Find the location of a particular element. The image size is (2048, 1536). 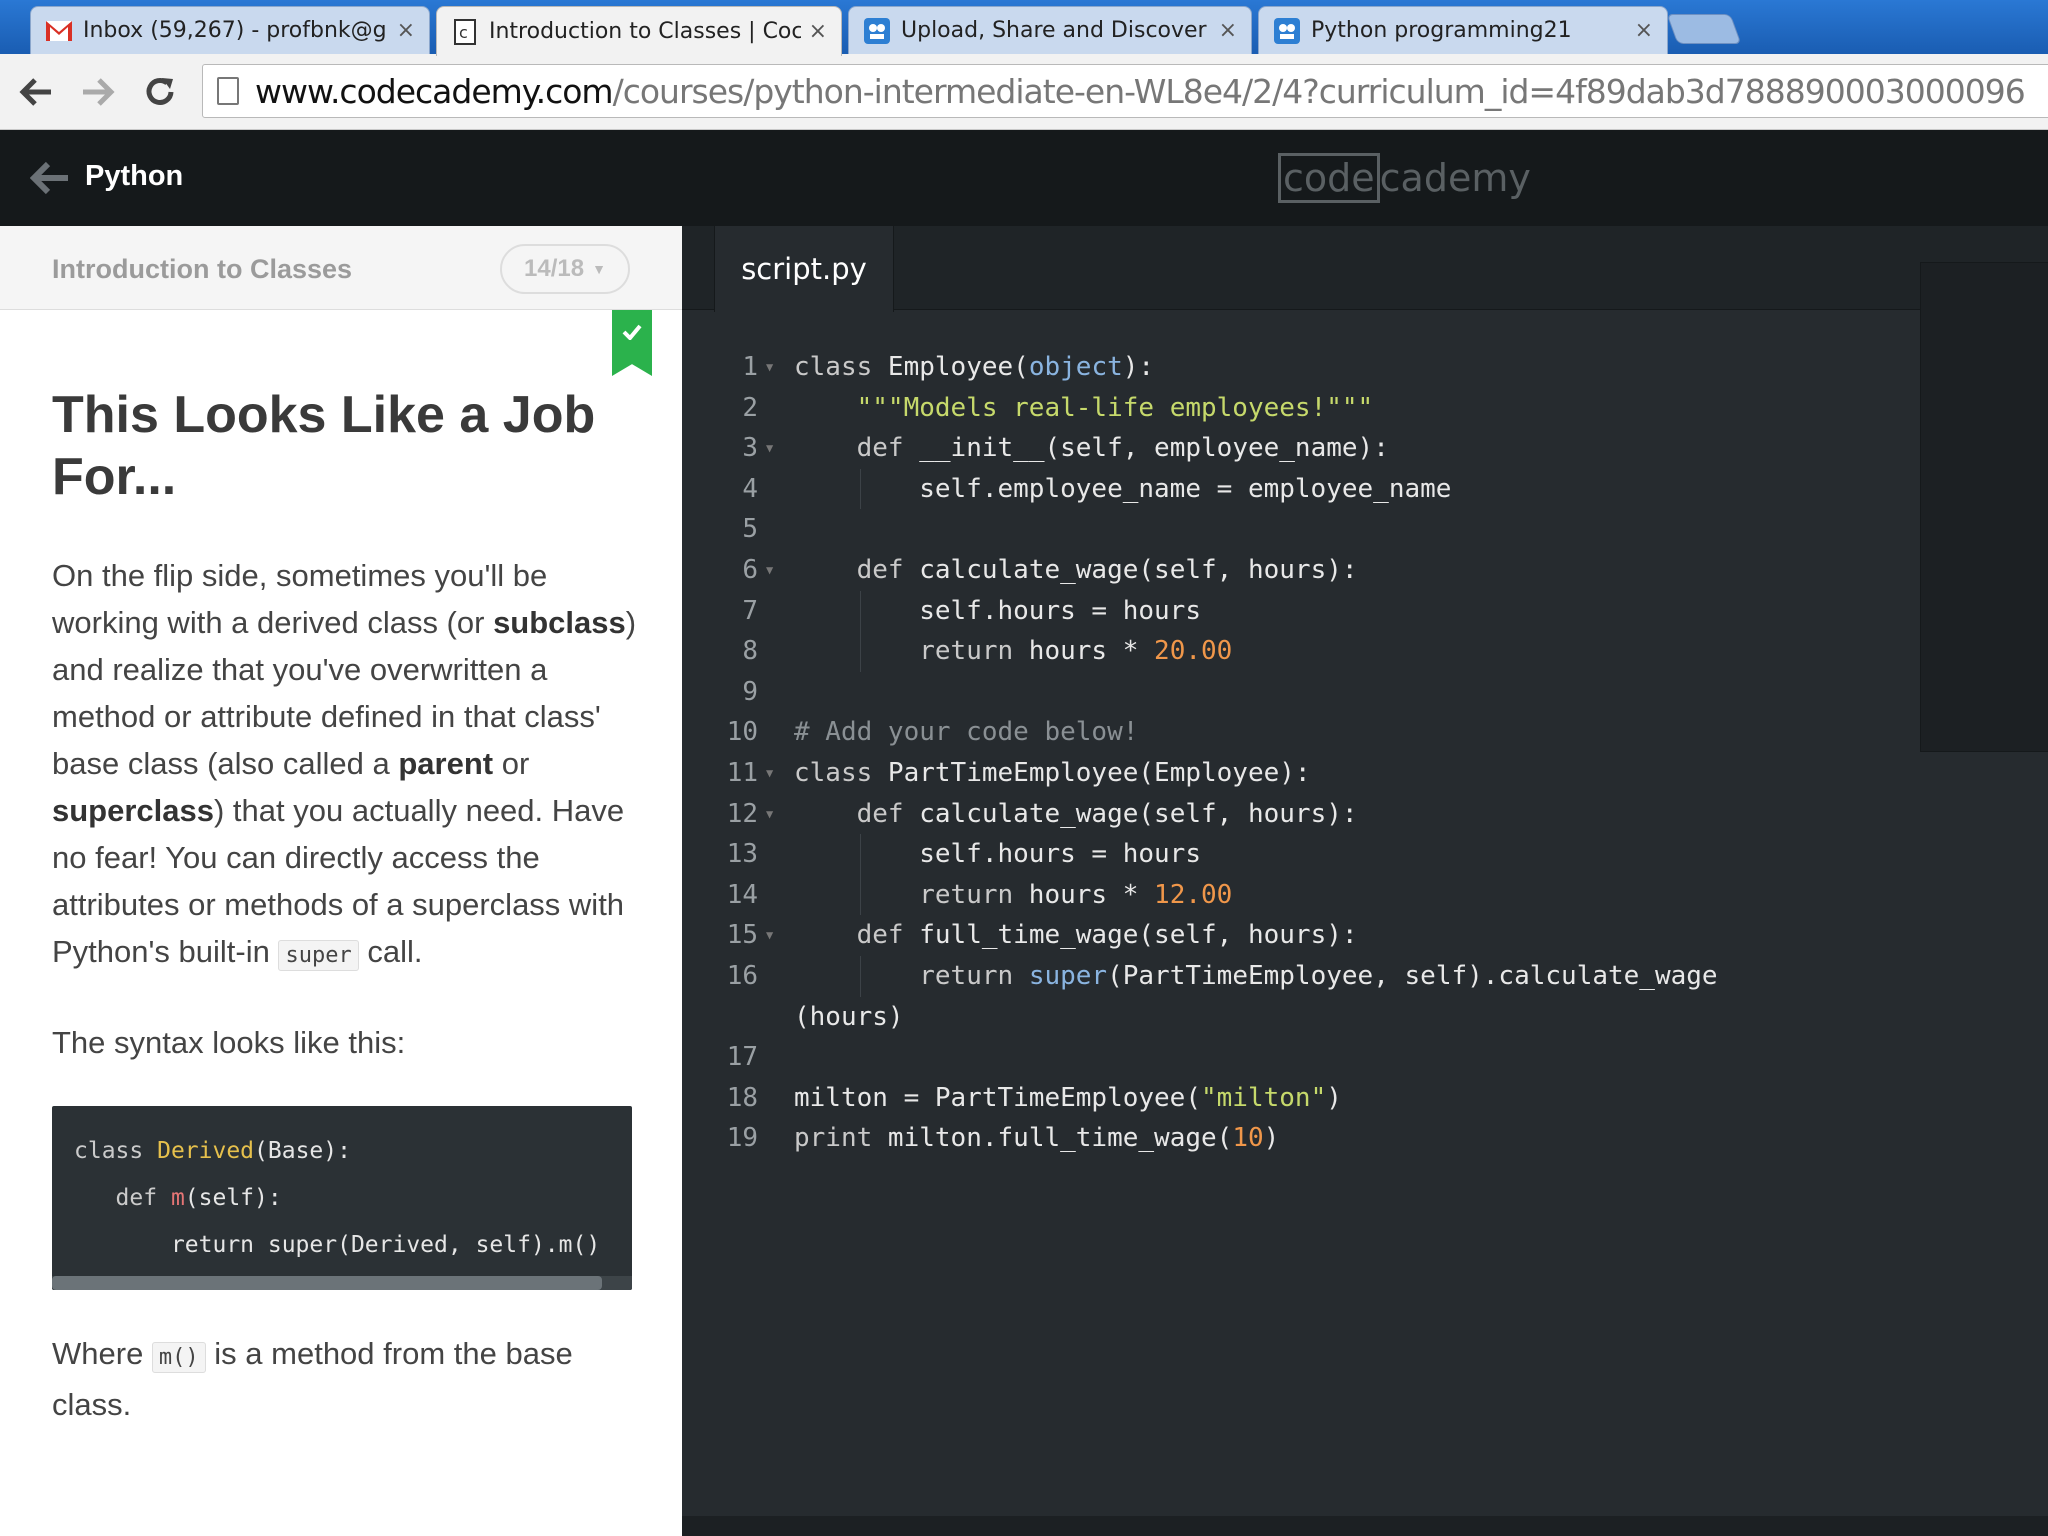

line-number: 9 is located at coordinates (750, 691).